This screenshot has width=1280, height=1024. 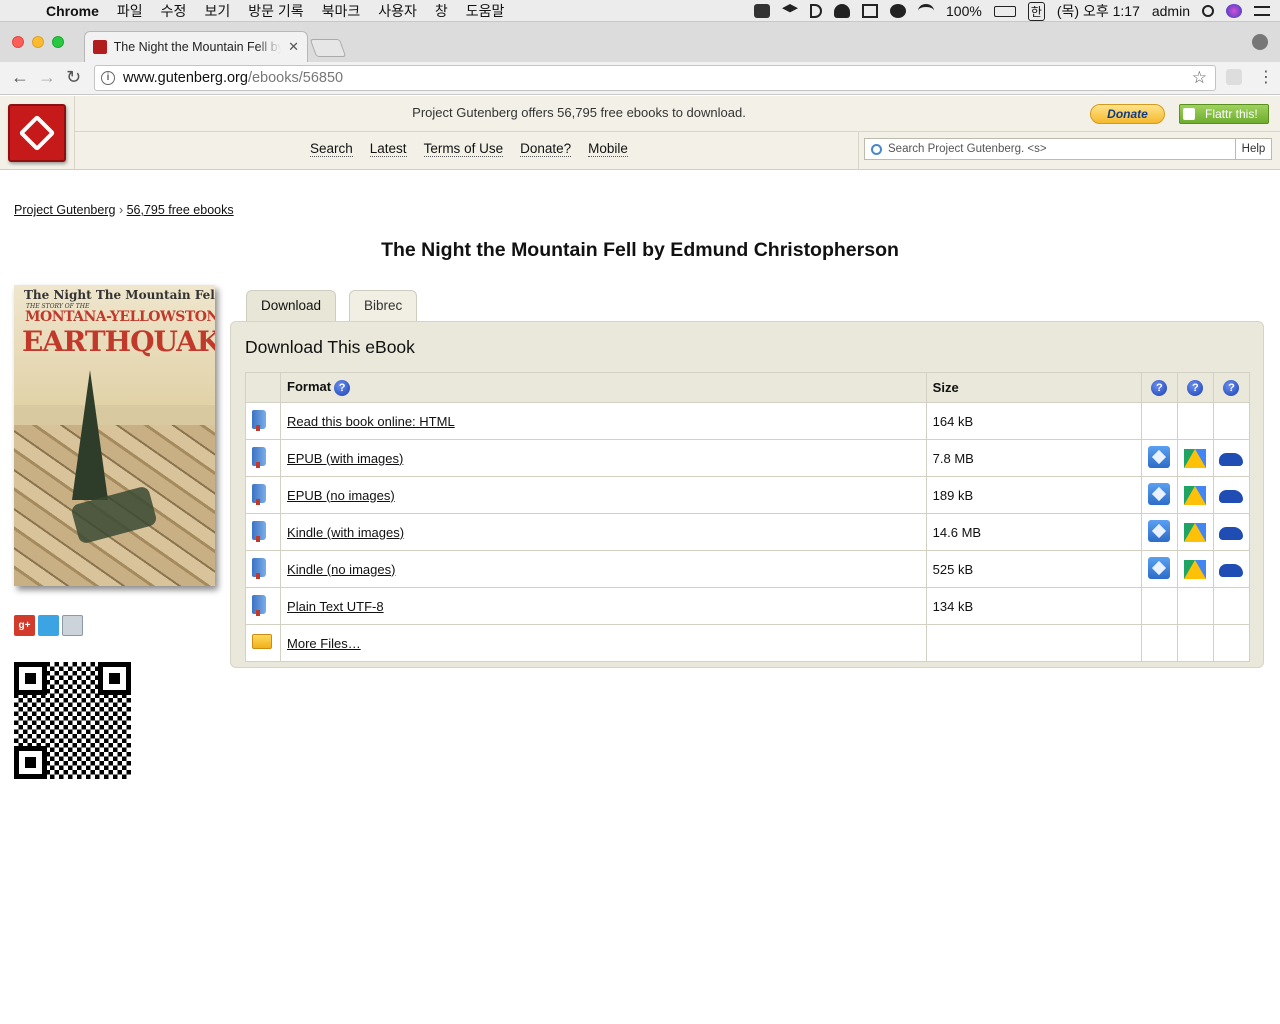 I want to click on notification-center-icon, so click(x=1262, y=11).